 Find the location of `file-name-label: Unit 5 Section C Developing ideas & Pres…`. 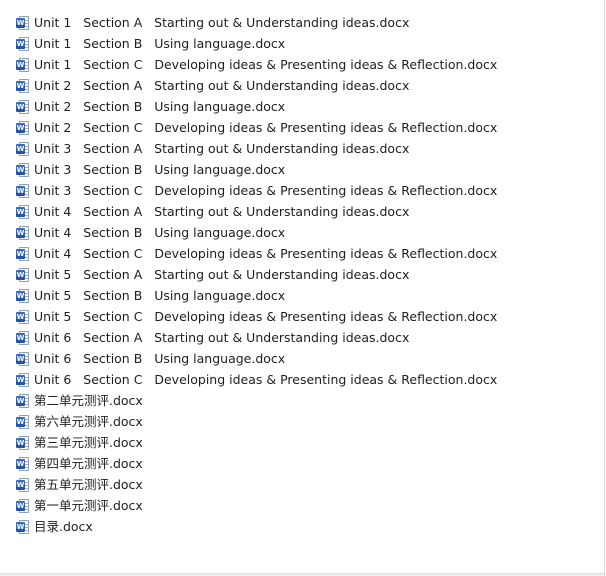

file-name-label: Unit 5 Section C Developing ideas & Pres… is located at coordinates (266, 316).